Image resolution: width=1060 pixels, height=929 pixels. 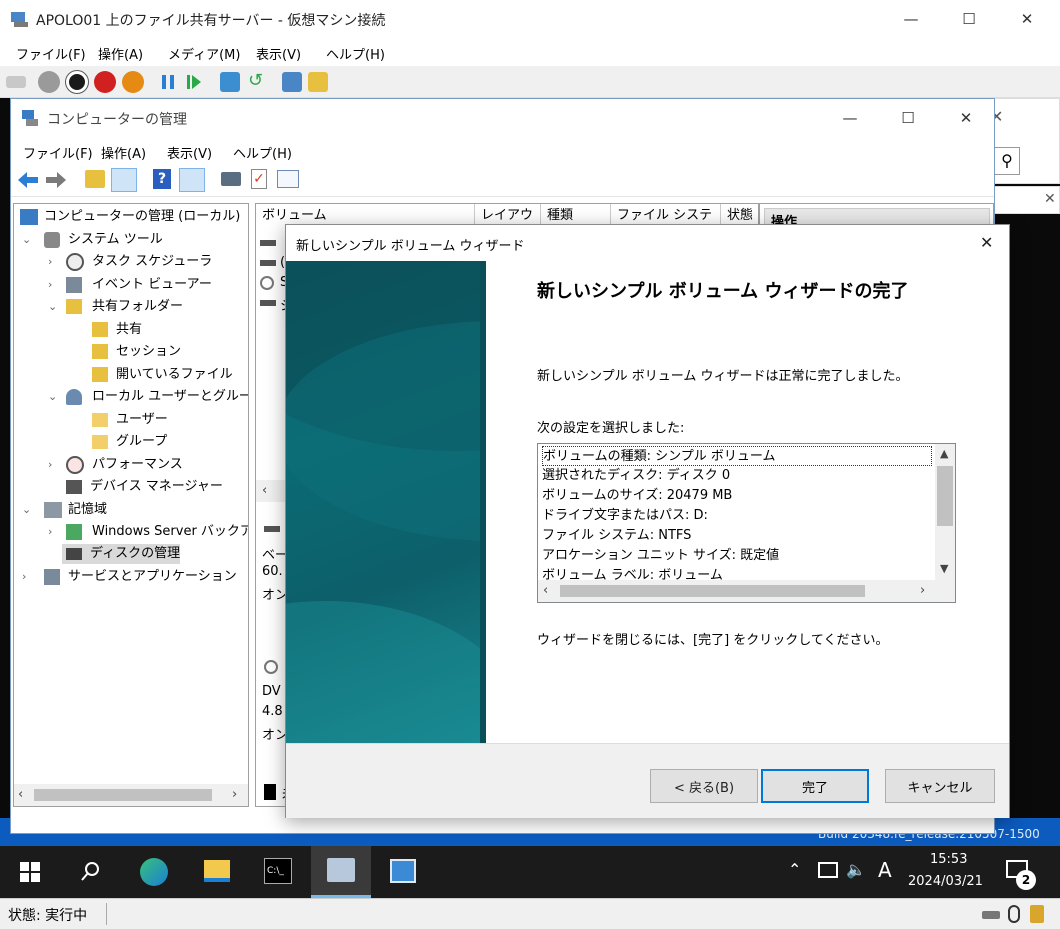 What do you see at coordinates (230, 82) in the screenshot?
I see `checkpoint-icon` at bounding box center [230, 82].